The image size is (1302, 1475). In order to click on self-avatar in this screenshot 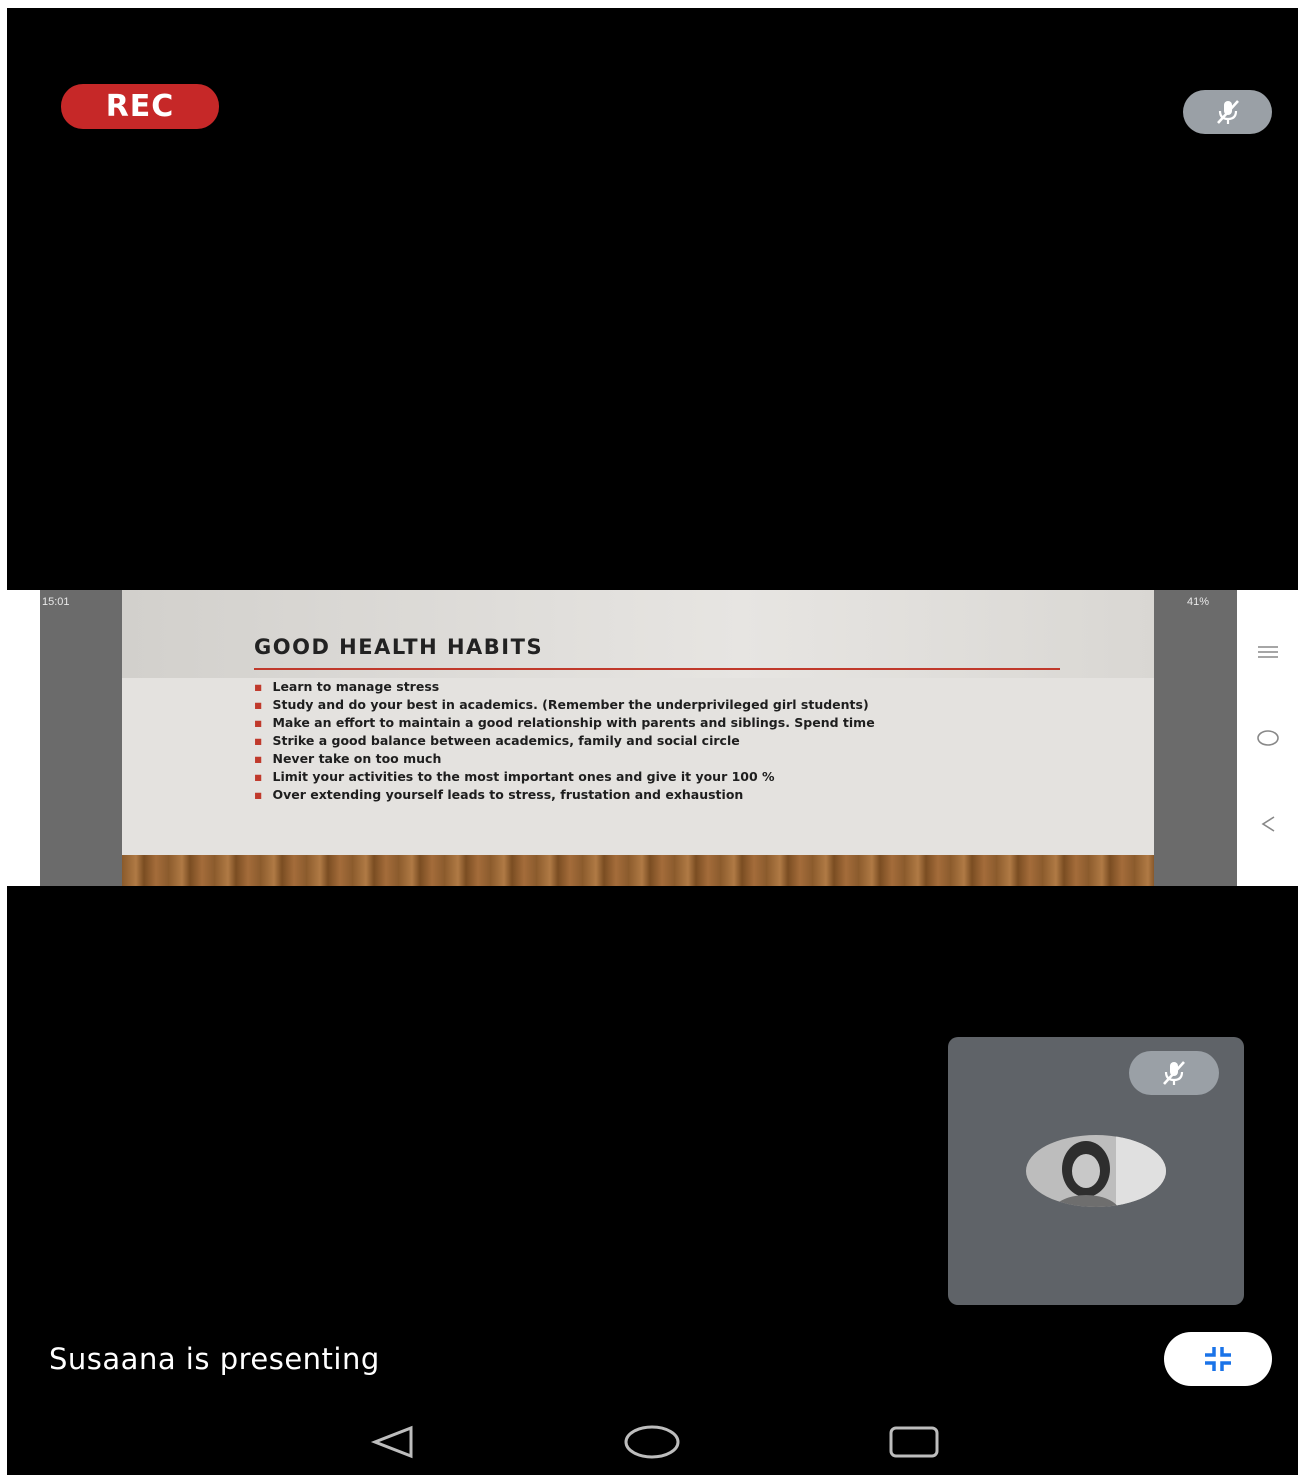, I will do `click(1096, 1171)`.